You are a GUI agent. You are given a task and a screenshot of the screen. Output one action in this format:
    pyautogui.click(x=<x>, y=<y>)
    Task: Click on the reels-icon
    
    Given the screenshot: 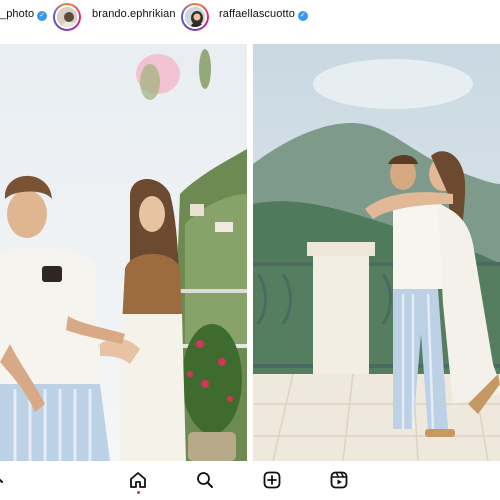 What is the action you would take?
    pyautogui.click(x=339, y=480)
    